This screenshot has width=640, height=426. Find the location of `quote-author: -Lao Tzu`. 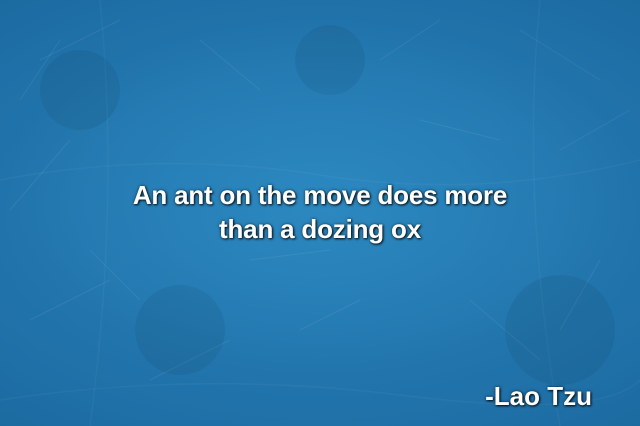

quote-author: -Lao Tzu is located at coordinates (538, 396).